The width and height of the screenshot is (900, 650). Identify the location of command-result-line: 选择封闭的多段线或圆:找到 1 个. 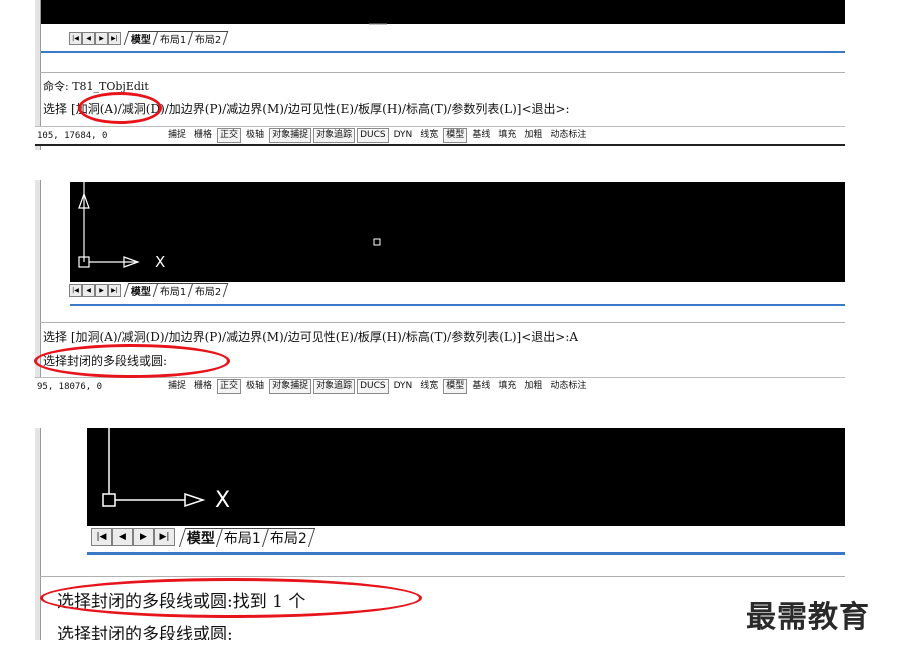
(181, 602).